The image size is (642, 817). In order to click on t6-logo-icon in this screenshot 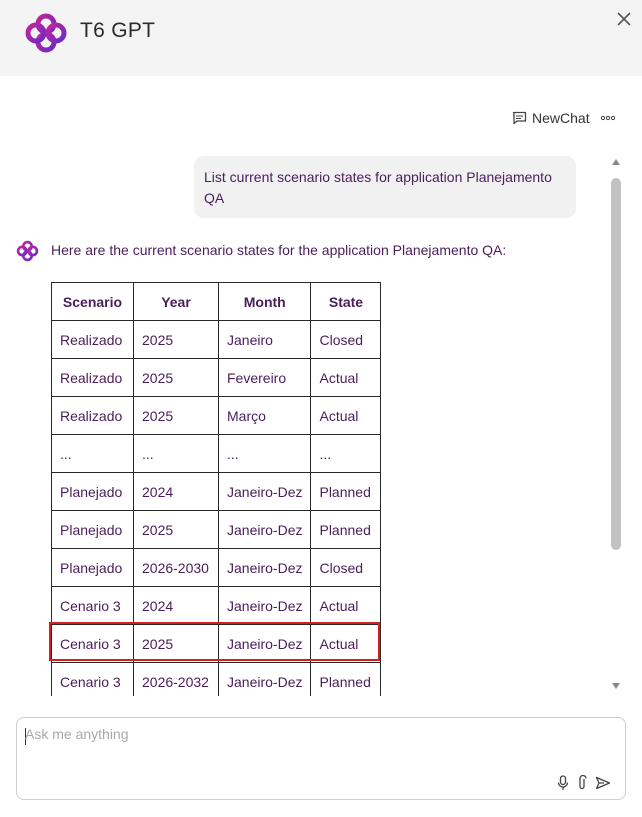, I will do `click(46, 33)`.